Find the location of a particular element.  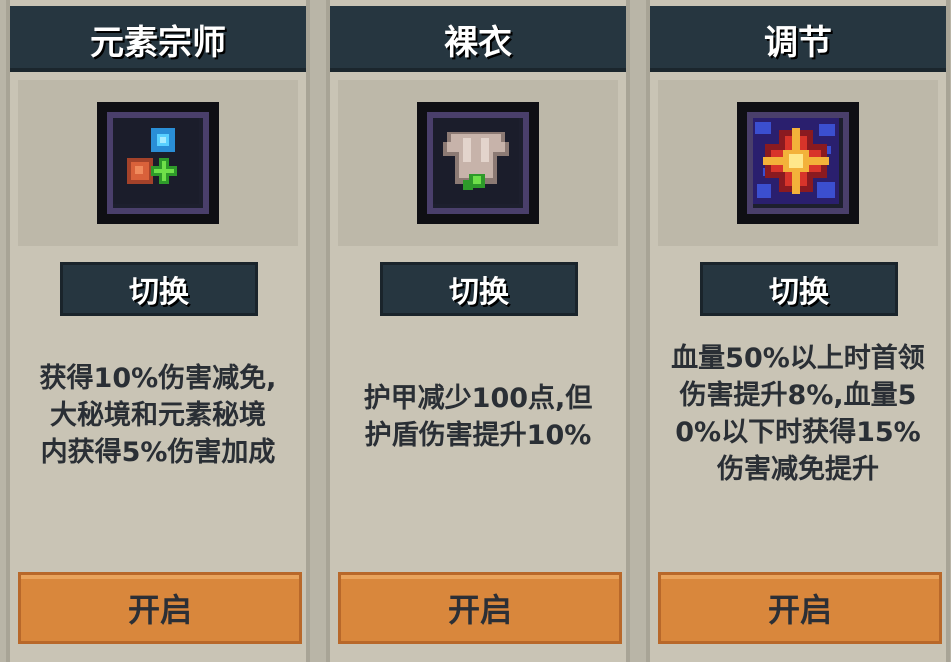

element-orbs-icon is located at coordinates (158, 163).